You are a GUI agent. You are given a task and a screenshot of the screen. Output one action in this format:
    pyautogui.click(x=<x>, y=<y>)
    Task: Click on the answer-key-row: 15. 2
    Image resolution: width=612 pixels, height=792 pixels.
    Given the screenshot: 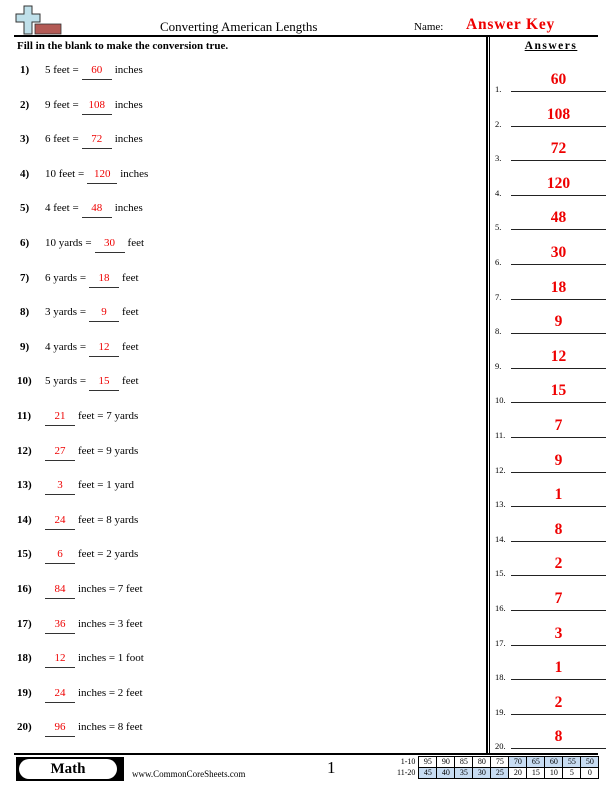 What is the action you would take?
    pyautogui.click(x=553, y=566)
    